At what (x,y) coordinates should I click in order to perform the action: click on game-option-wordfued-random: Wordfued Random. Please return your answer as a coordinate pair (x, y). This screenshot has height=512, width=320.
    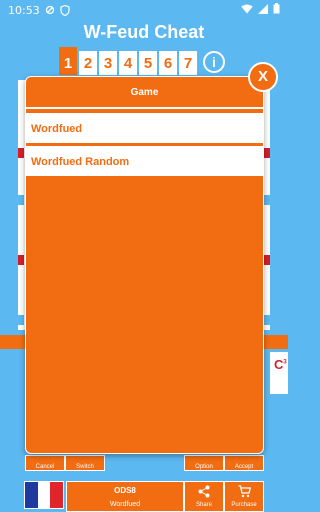
    Looking at the image, I should click on (144, 162).